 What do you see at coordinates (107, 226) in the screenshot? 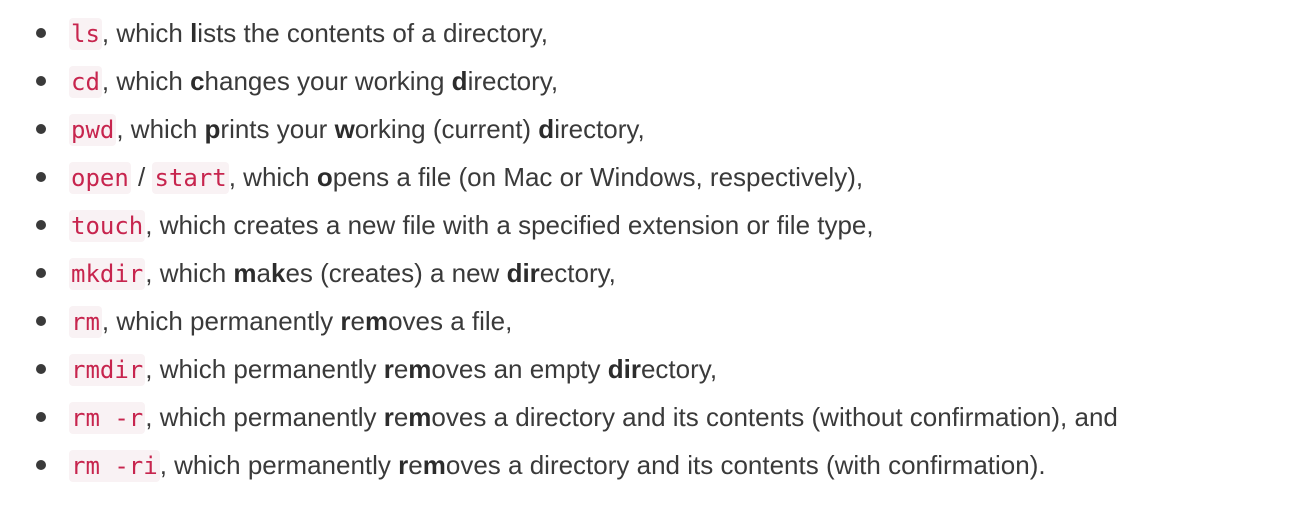
I see `command-code: touch` at bounding box center [107, 226].